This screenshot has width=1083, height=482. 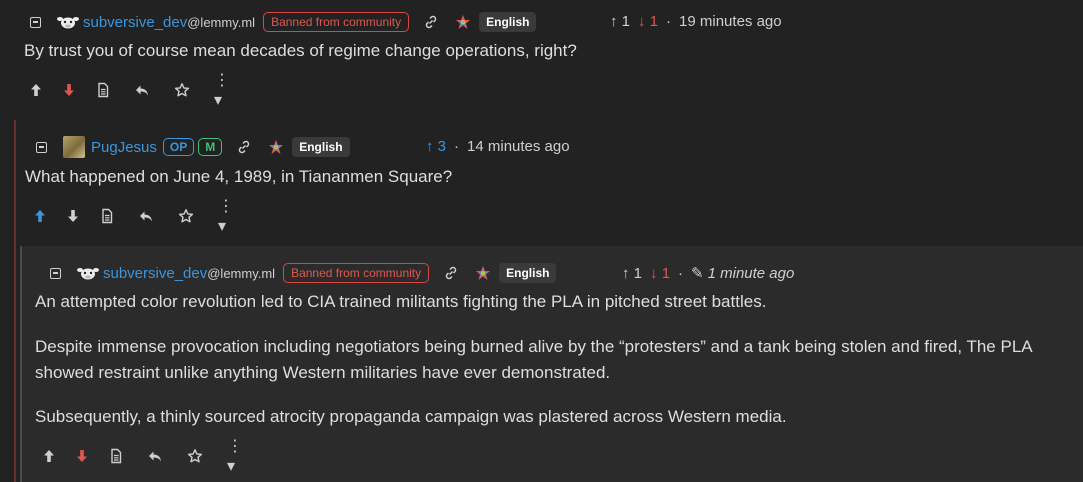 I want to click on timestamp: 14 minutes ago, so click(x=518, y=146).